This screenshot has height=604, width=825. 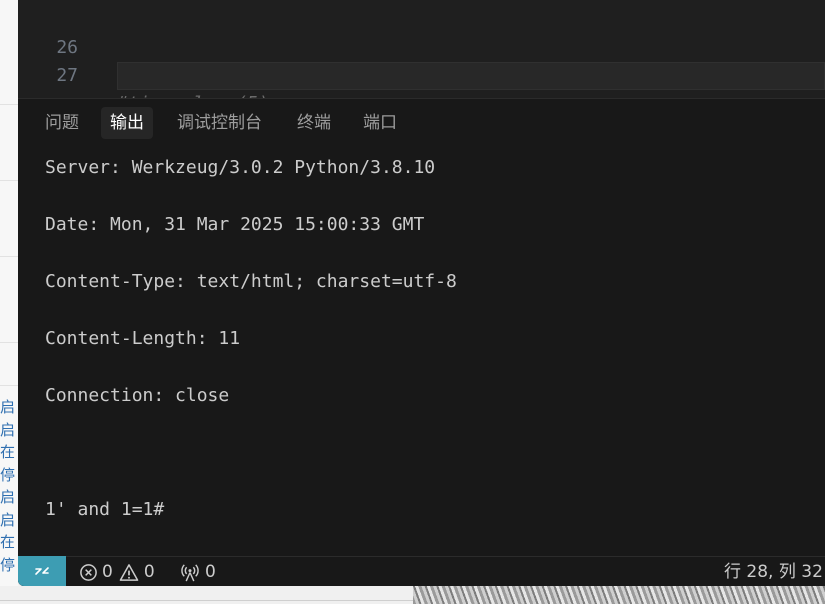 I want to click on remote-icon, so click(x=42, y=571).